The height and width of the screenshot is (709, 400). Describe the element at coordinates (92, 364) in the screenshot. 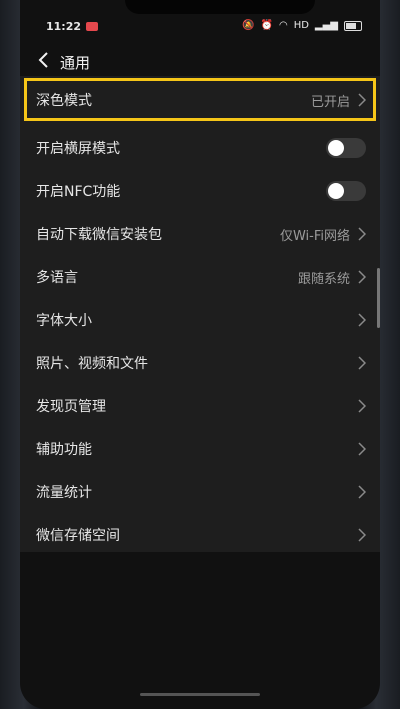

I see `setting-label: 照片、视频和文件` at that location.